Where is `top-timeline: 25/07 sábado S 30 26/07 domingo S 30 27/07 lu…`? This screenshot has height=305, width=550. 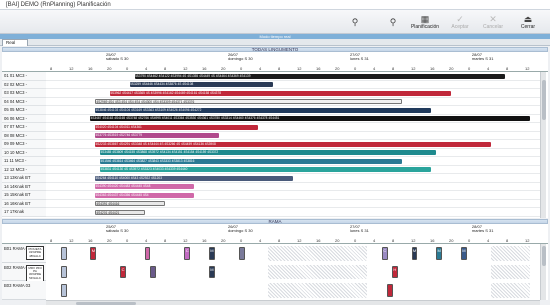
top-timeline: 25/07 sábado S 30 26/07 domingo S 30 27/07 lu… is located at coordinates (275, 62).